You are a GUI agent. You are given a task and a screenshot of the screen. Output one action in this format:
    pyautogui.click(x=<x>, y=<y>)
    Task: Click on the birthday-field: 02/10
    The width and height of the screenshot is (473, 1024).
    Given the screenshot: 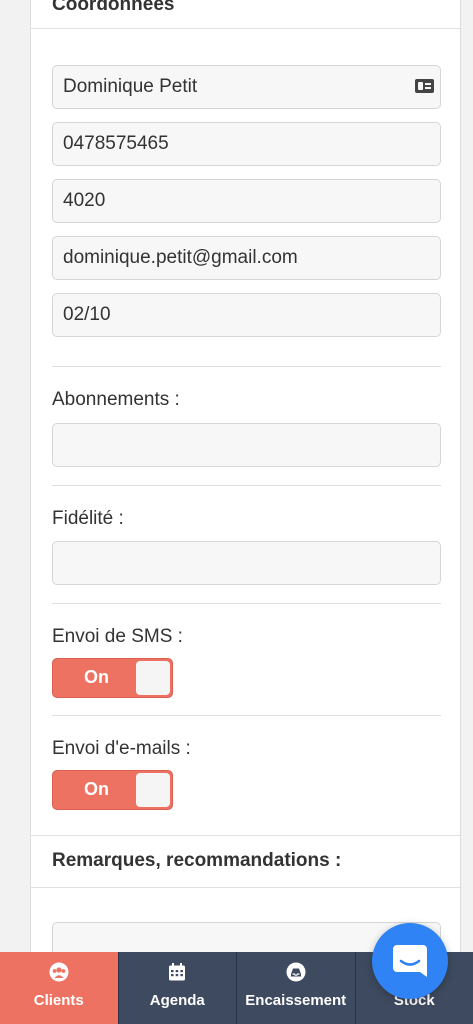 What is the action you would take?
    pyautogui.click(x=246, y=315)
    